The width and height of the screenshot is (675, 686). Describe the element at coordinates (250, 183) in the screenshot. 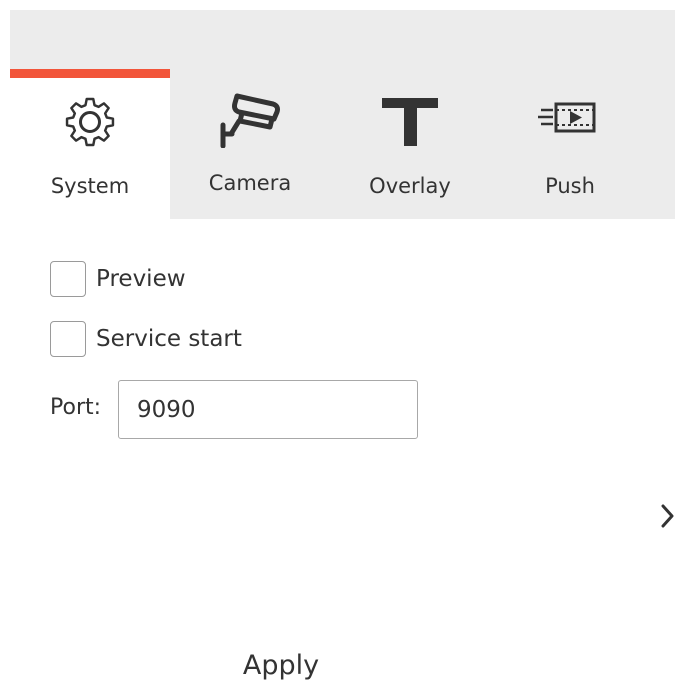

I see `tab-camera-label: Camera` at that location.